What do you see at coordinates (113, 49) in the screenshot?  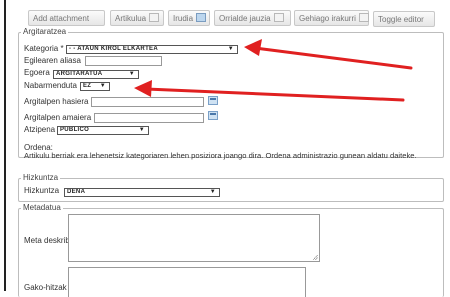 I see `kategoria-value: - - Ataun kirol elkartea` at bounding box center [113, 49].